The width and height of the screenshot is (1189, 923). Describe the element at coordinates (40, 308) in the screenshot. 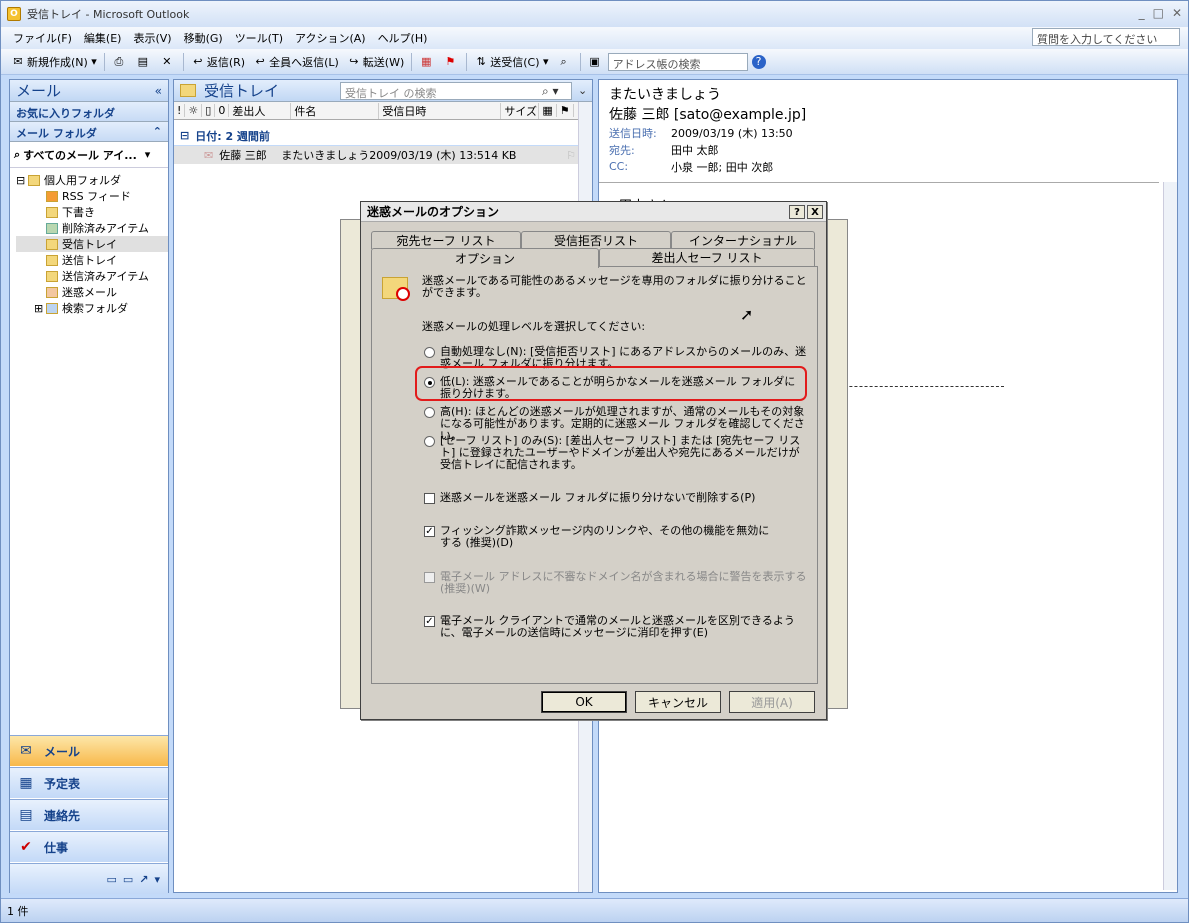

I see `expand-icon: ⊞` at that location.